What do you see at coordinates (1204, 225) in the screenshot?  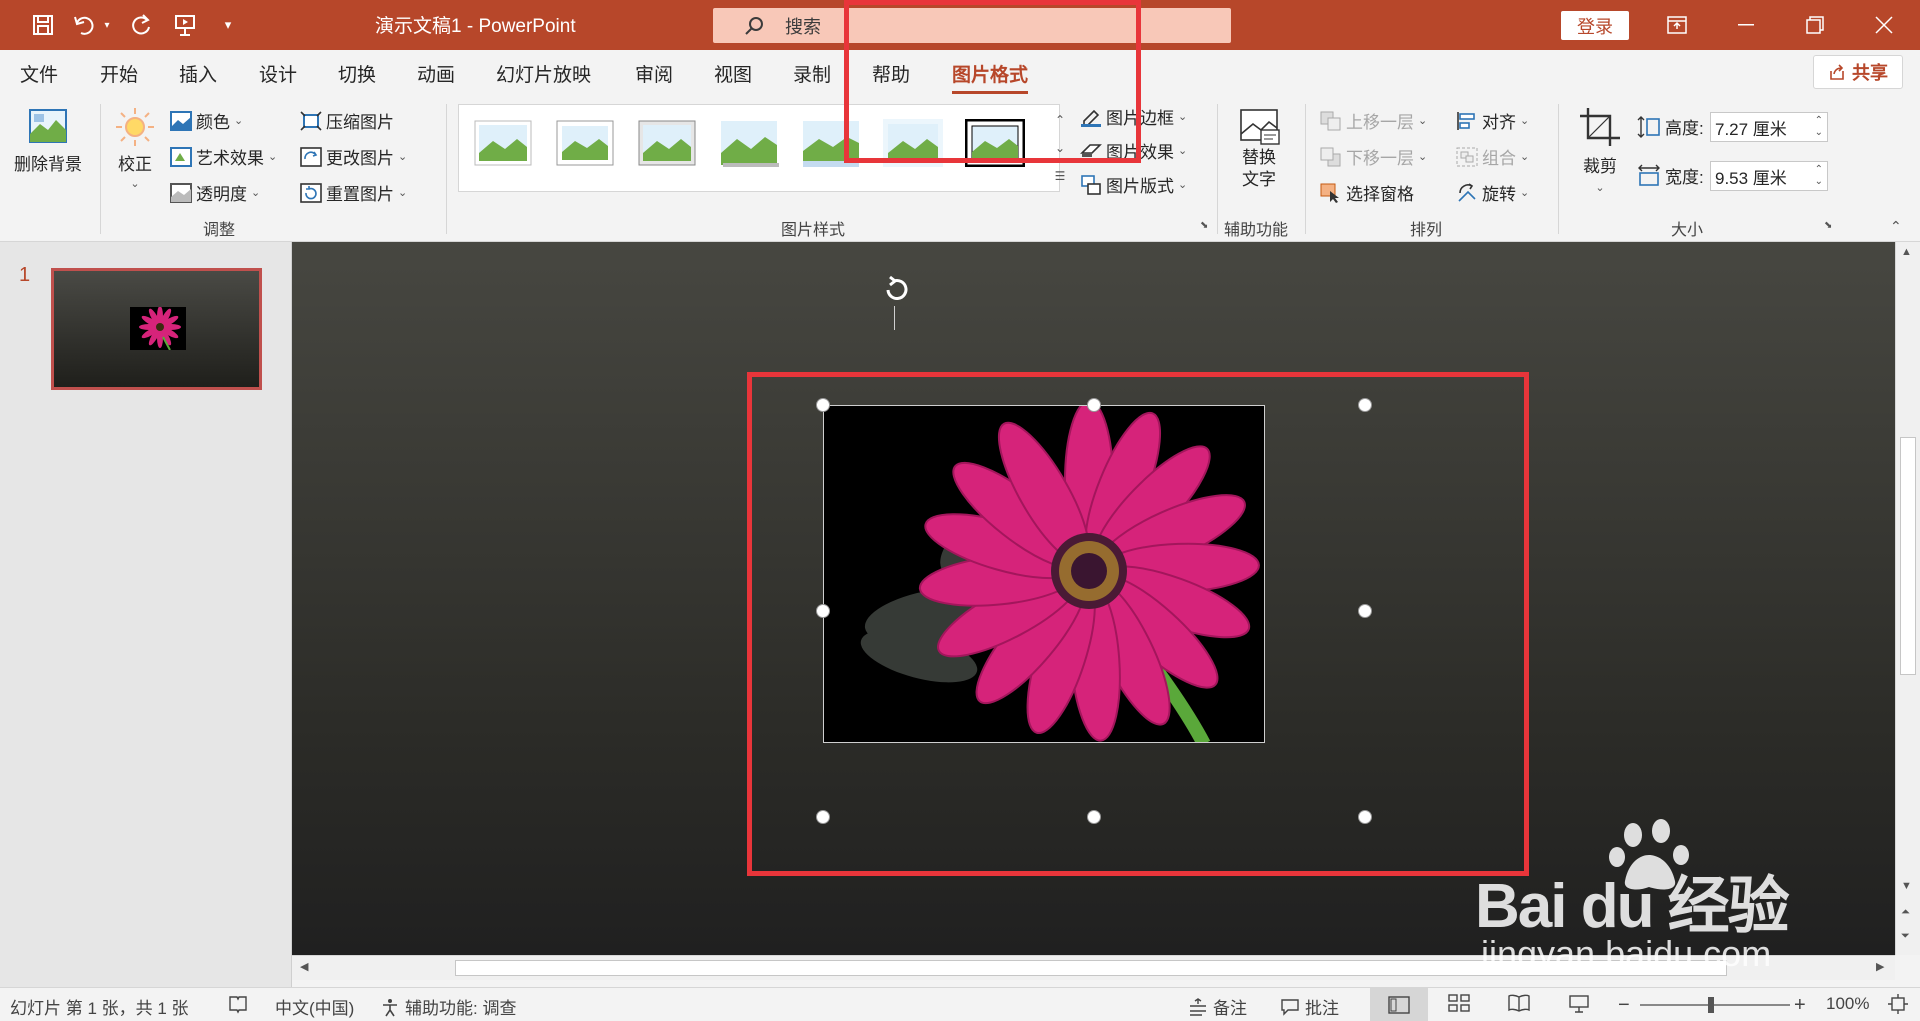 I see `format-picture-launcher-icon: ⬊` at bounding box center [1204, 225].